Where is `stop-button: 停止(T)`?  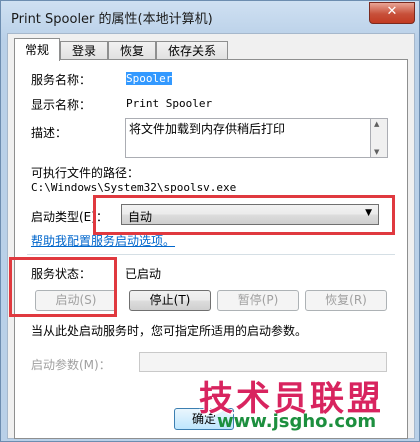 stop-button: 停止(T) is located at coordinates (170, 300).